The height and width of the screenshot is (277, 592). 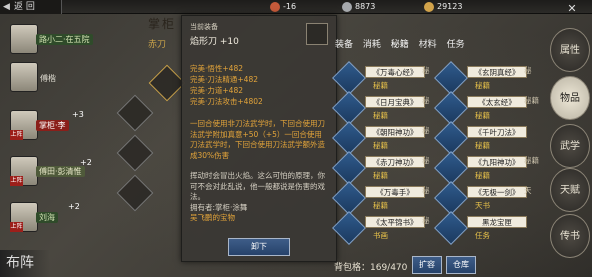 What do you see at coordinates (395, 192) in the screenshot?
I see `item-title: 《万毒手》` at bounding box center [395, 192].